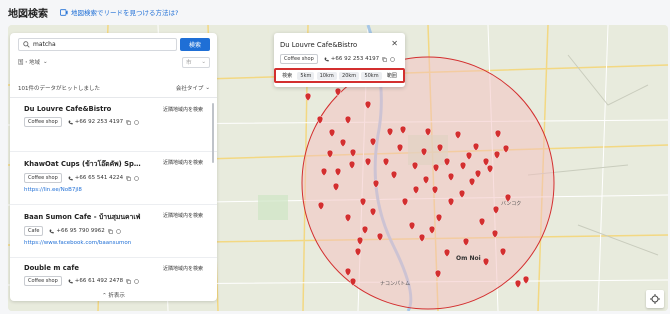 This screenshot has width=670, height=314. What do you see at coordinates (394, 43) in the screenshot?
I see `close-icon: ✕` at bounding box center [394, 43].